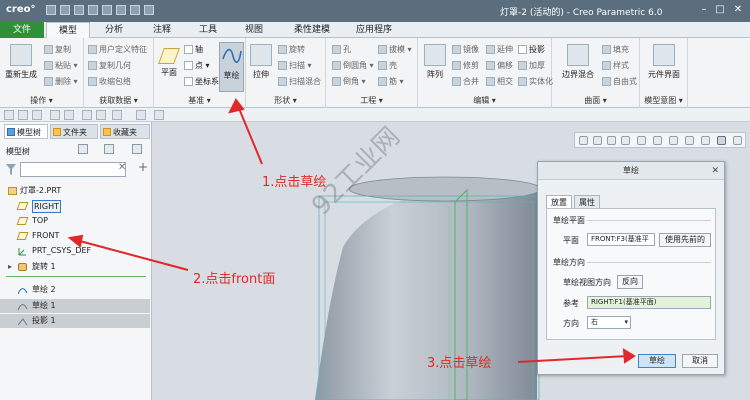 Image resolution: width=750 pixels, height=400 pixels. I want to click on arrow-to-sketch, so click(250, 135).